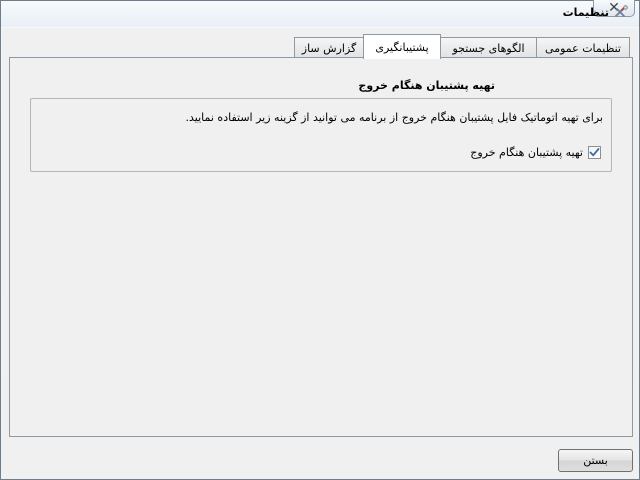 Image resolution: width=640 pixels, height=480 pixels. I want to click on tab-label: گزارش ساز, so click(329, 48).